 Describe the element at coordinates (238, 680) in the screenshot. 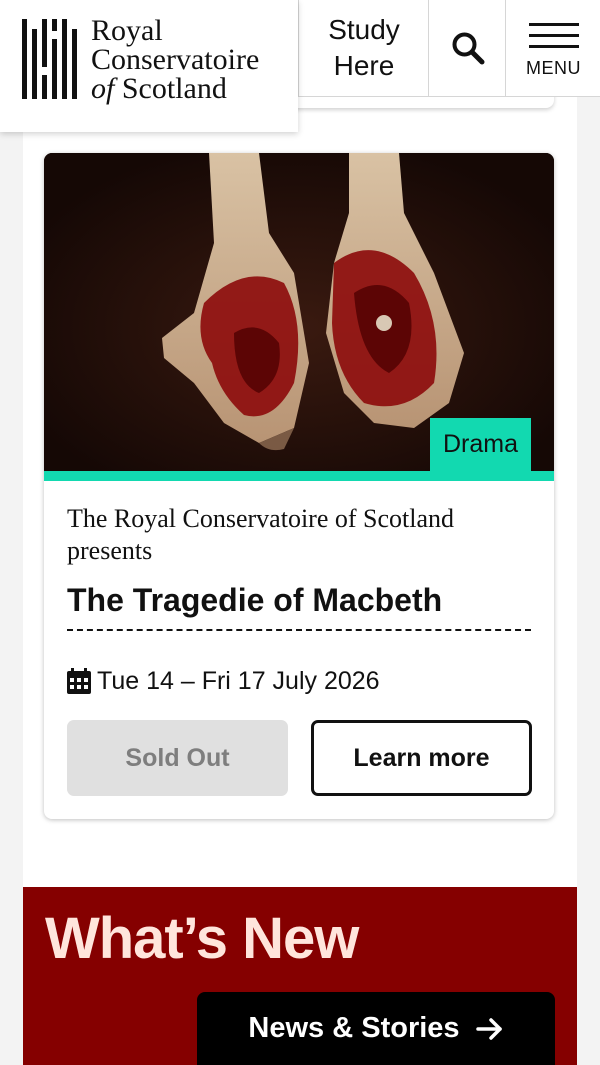

I see `event-date: Tue 14 – Fri 17 July 2026` at that location.